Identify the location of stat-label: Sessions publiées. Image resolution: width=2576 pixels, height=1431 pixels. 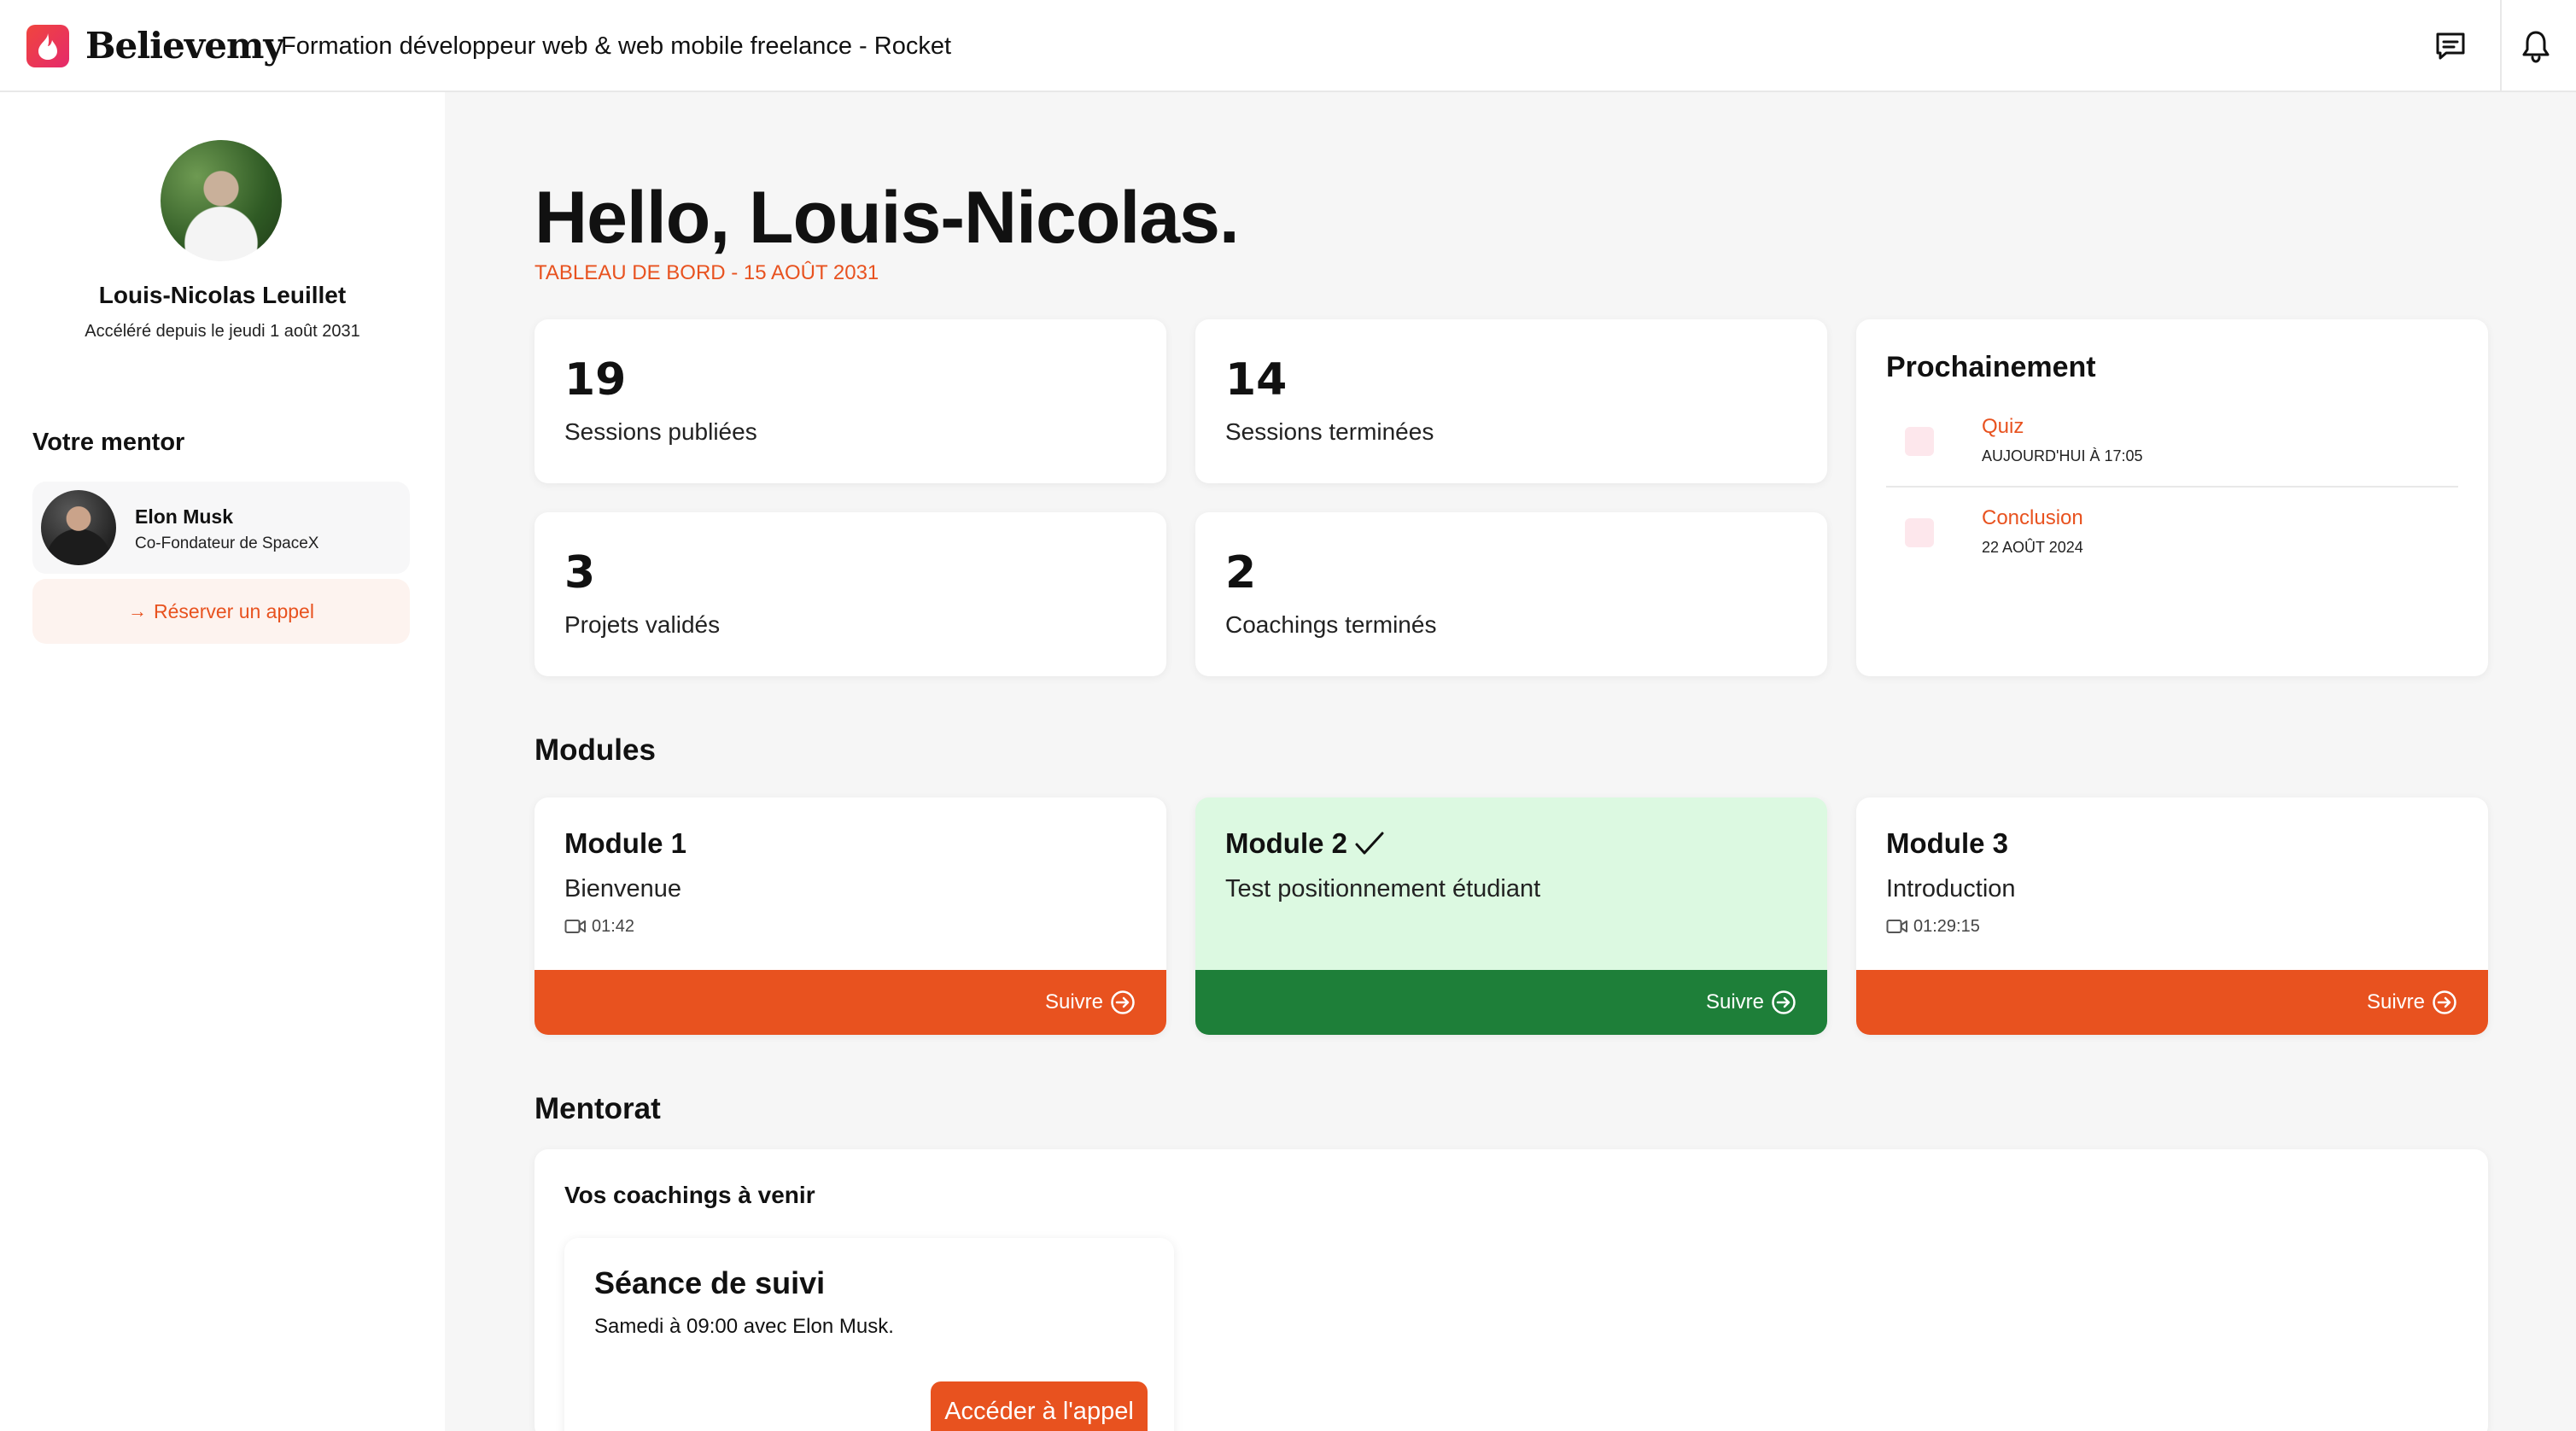
(660, 431).